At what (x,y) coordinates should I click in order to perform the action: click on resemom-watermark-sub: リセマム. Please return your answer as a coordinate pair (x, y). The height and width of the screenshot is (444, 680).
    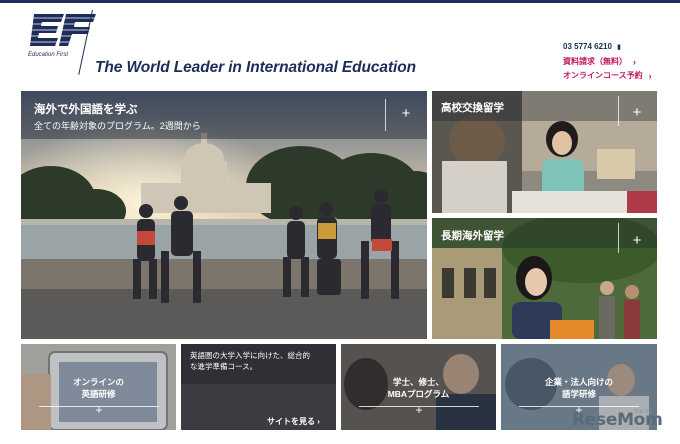
    Looking at the image, I should click on (644, 412).